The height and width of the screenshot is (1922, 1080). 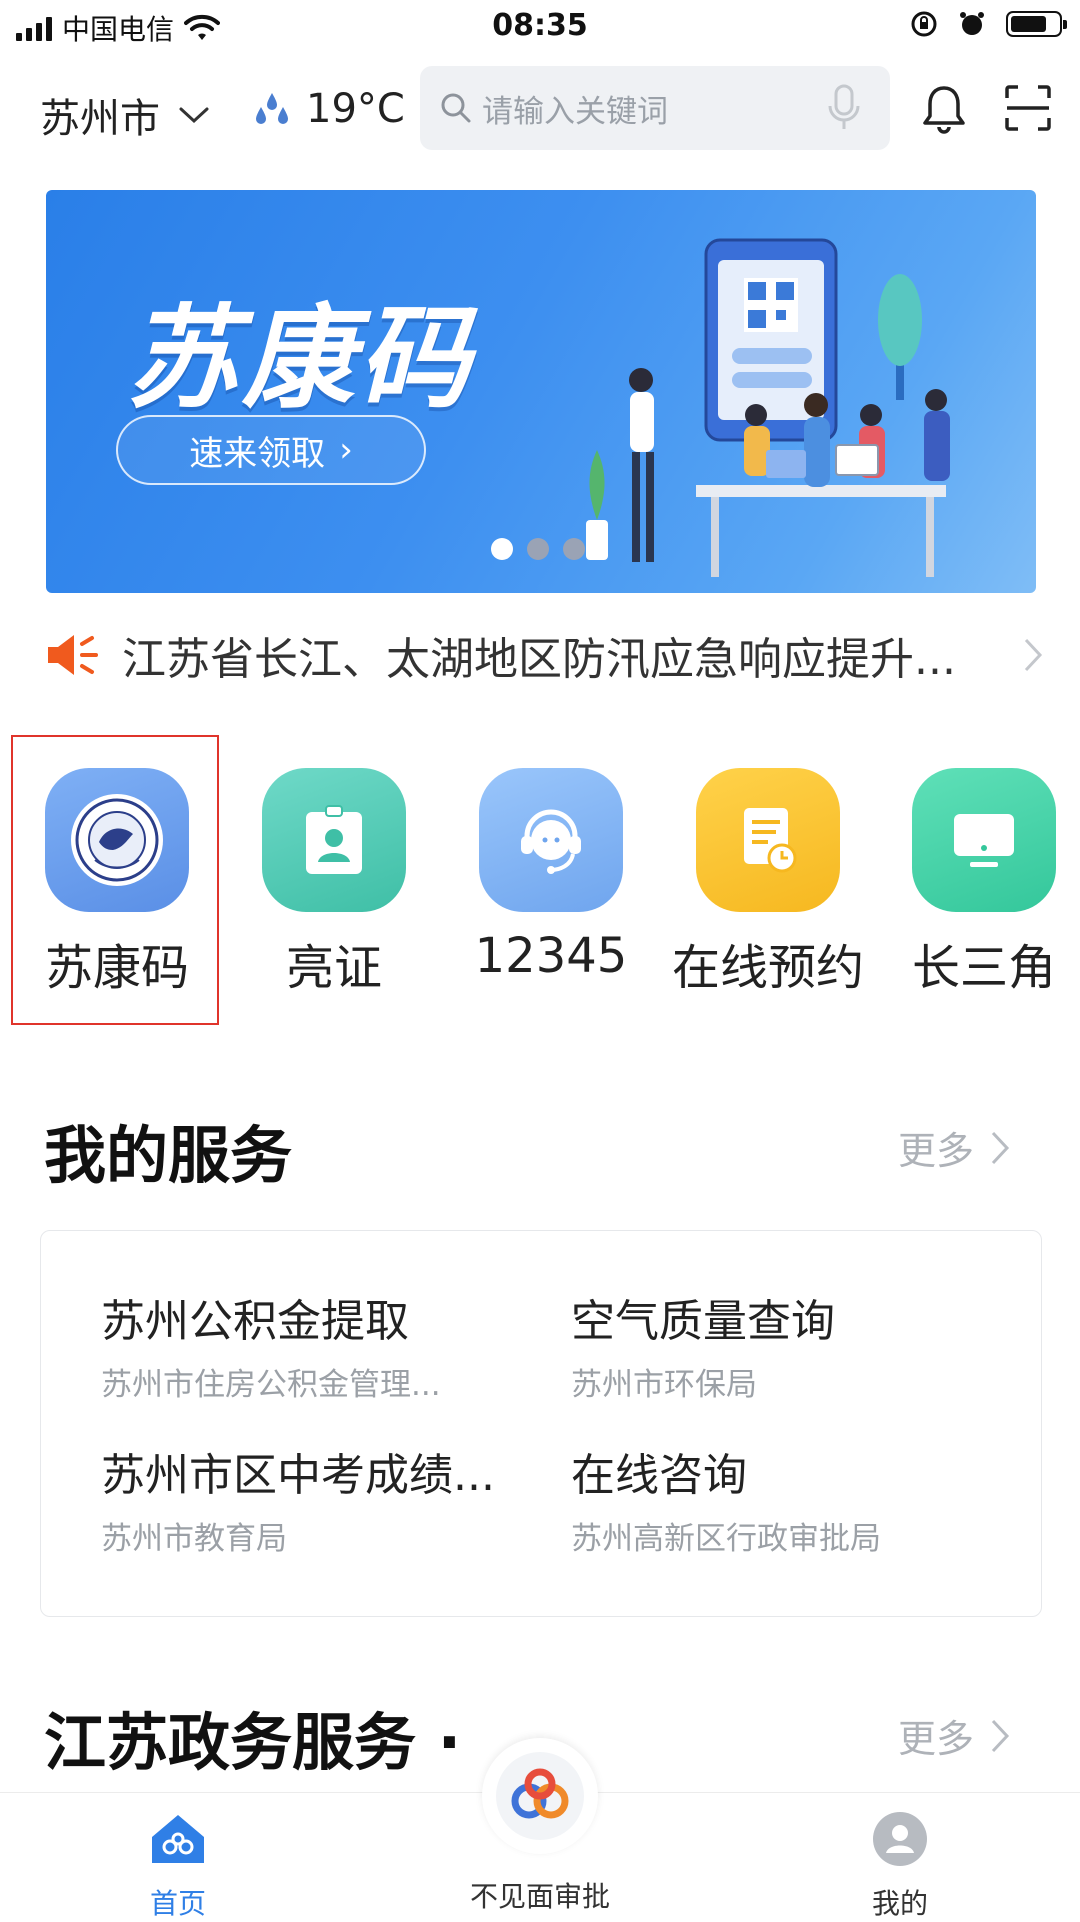 I want to click on service-subtitle: 苏州市环保局, so click(x=664, y=1385).